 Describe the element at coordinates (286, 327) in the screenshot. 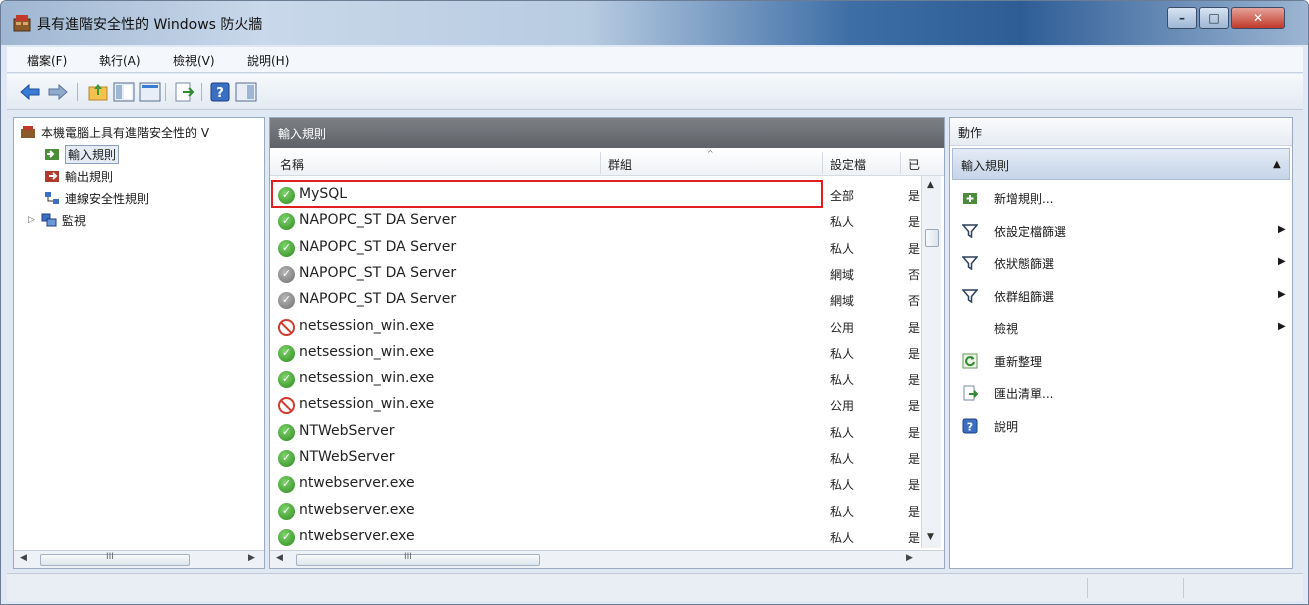

I see `block-slash` at that location.